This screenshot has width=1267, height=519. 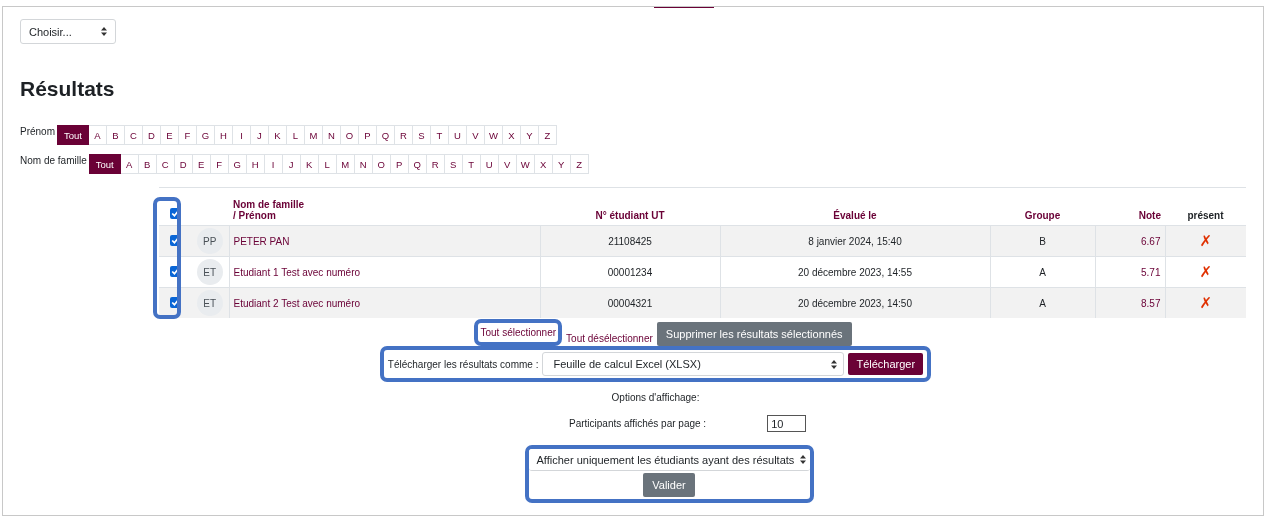 What do you see at coordinates (886, 364) in the screenshot?
I see `download-button: Télécharger` at bounding box center [886, 364].